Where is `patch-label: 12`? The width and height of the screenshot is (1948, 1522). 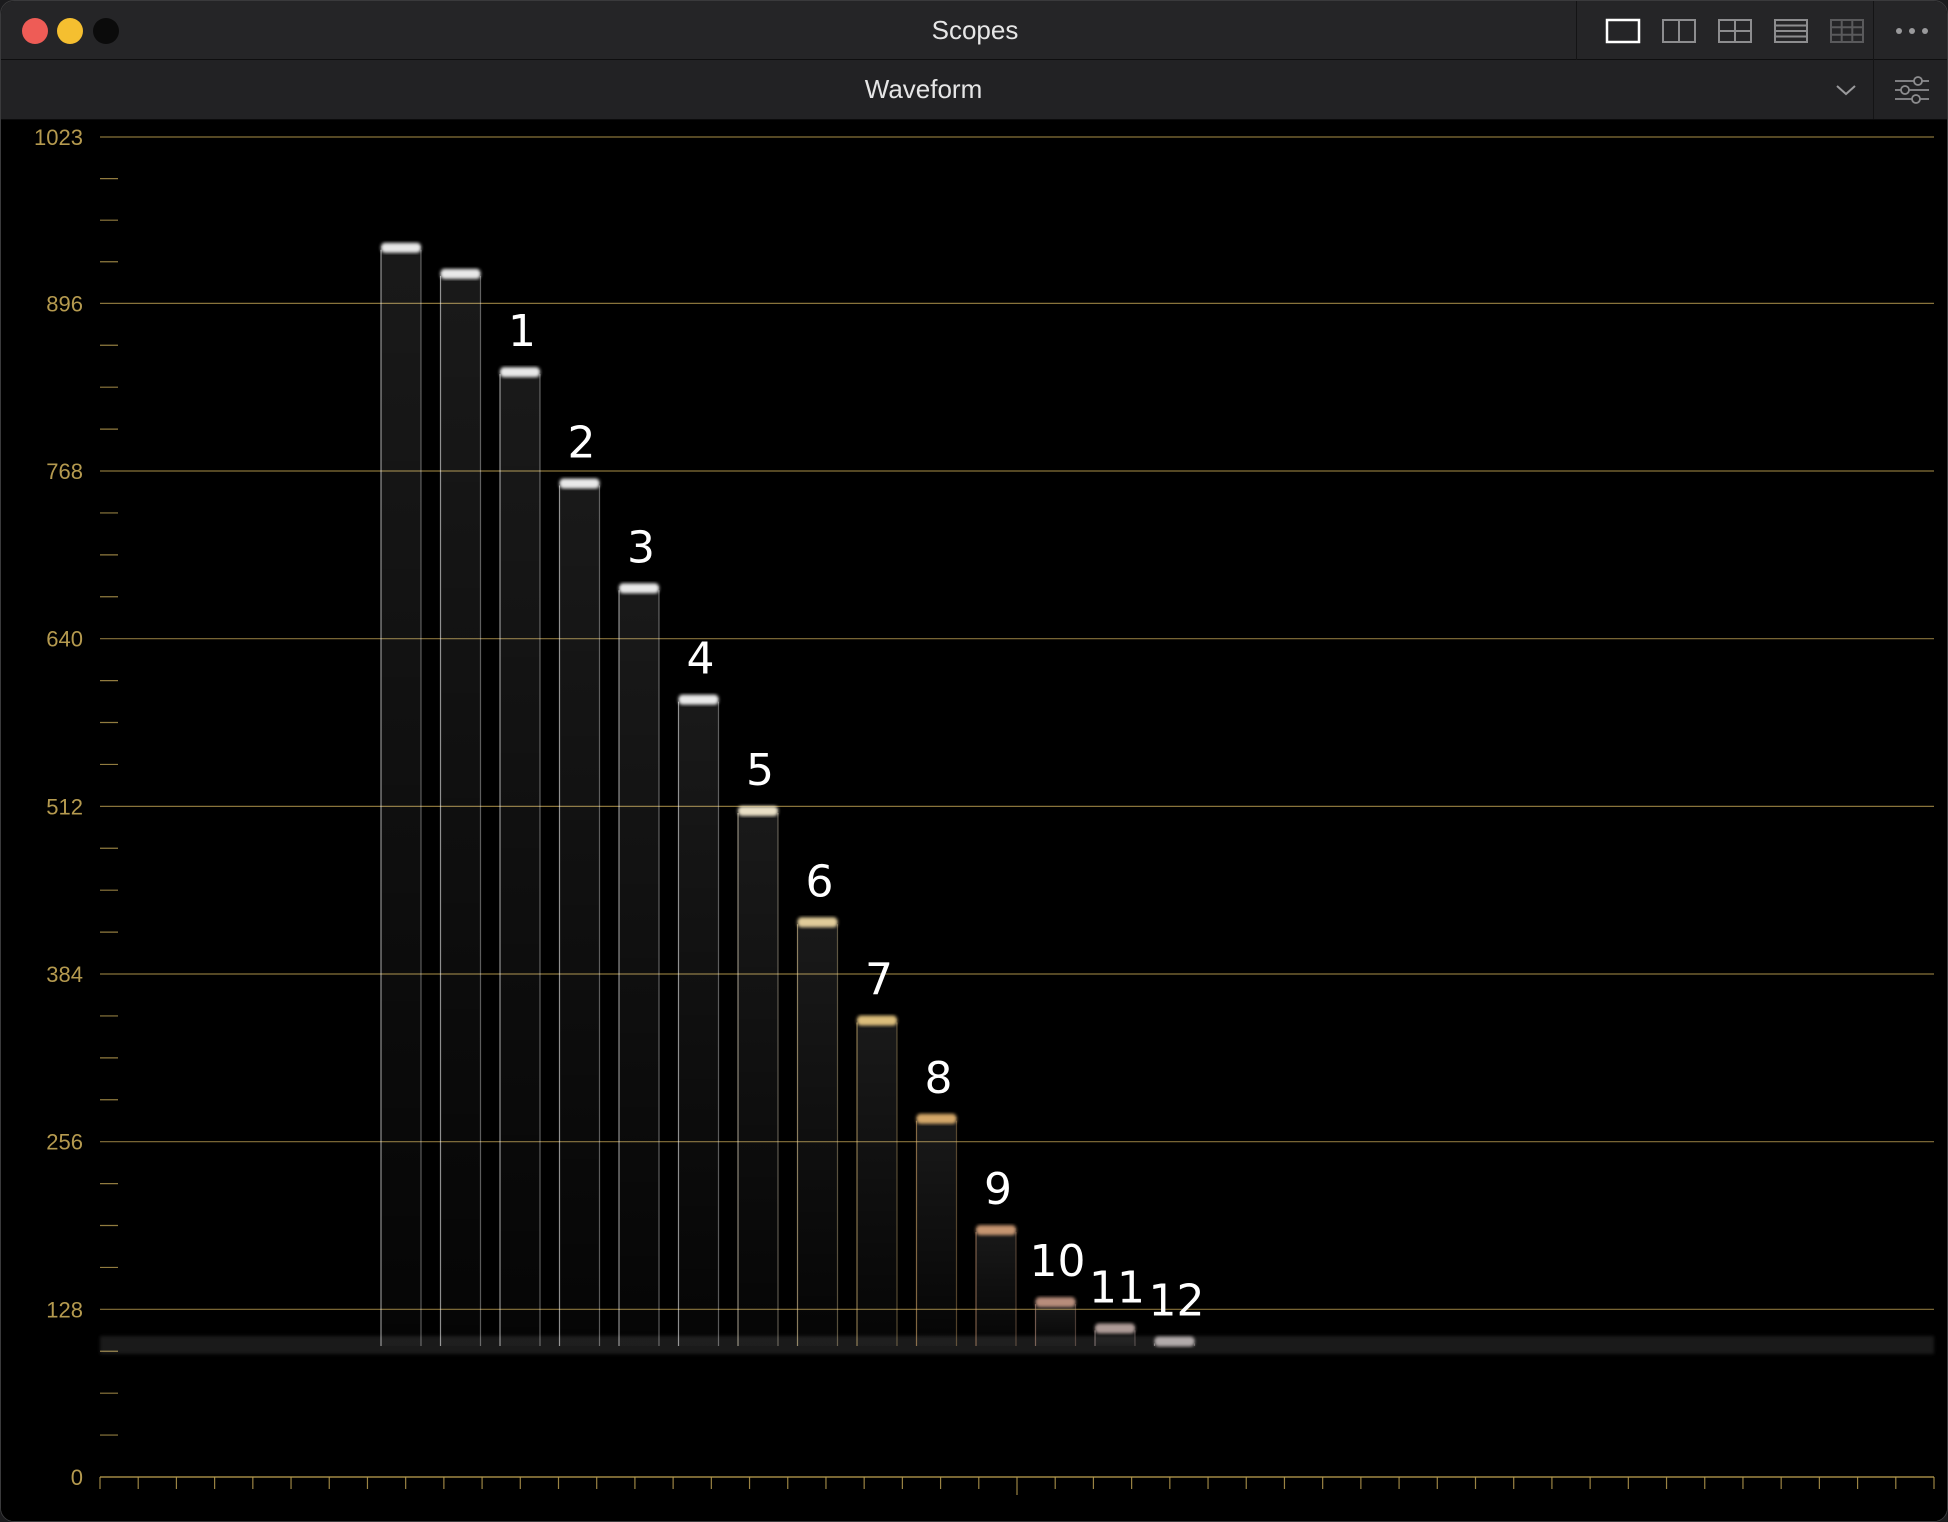 patch-label: 12 is located at coordinates (1177, 1300).